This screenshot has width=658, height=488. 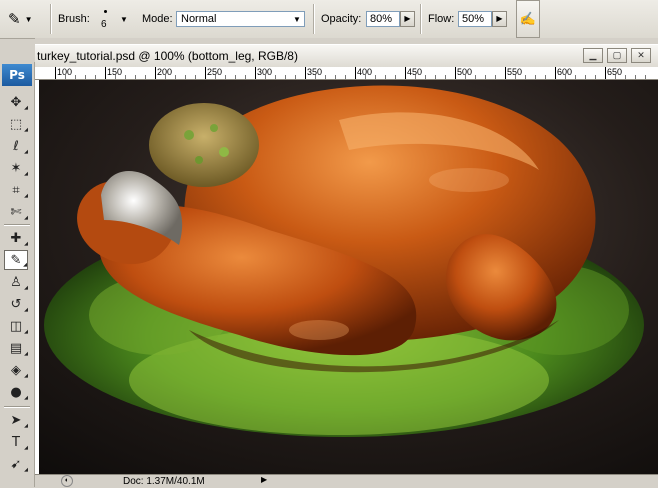 I want to click on tool-preset-picker: ✎ ▼, so click(x=24, y=19).